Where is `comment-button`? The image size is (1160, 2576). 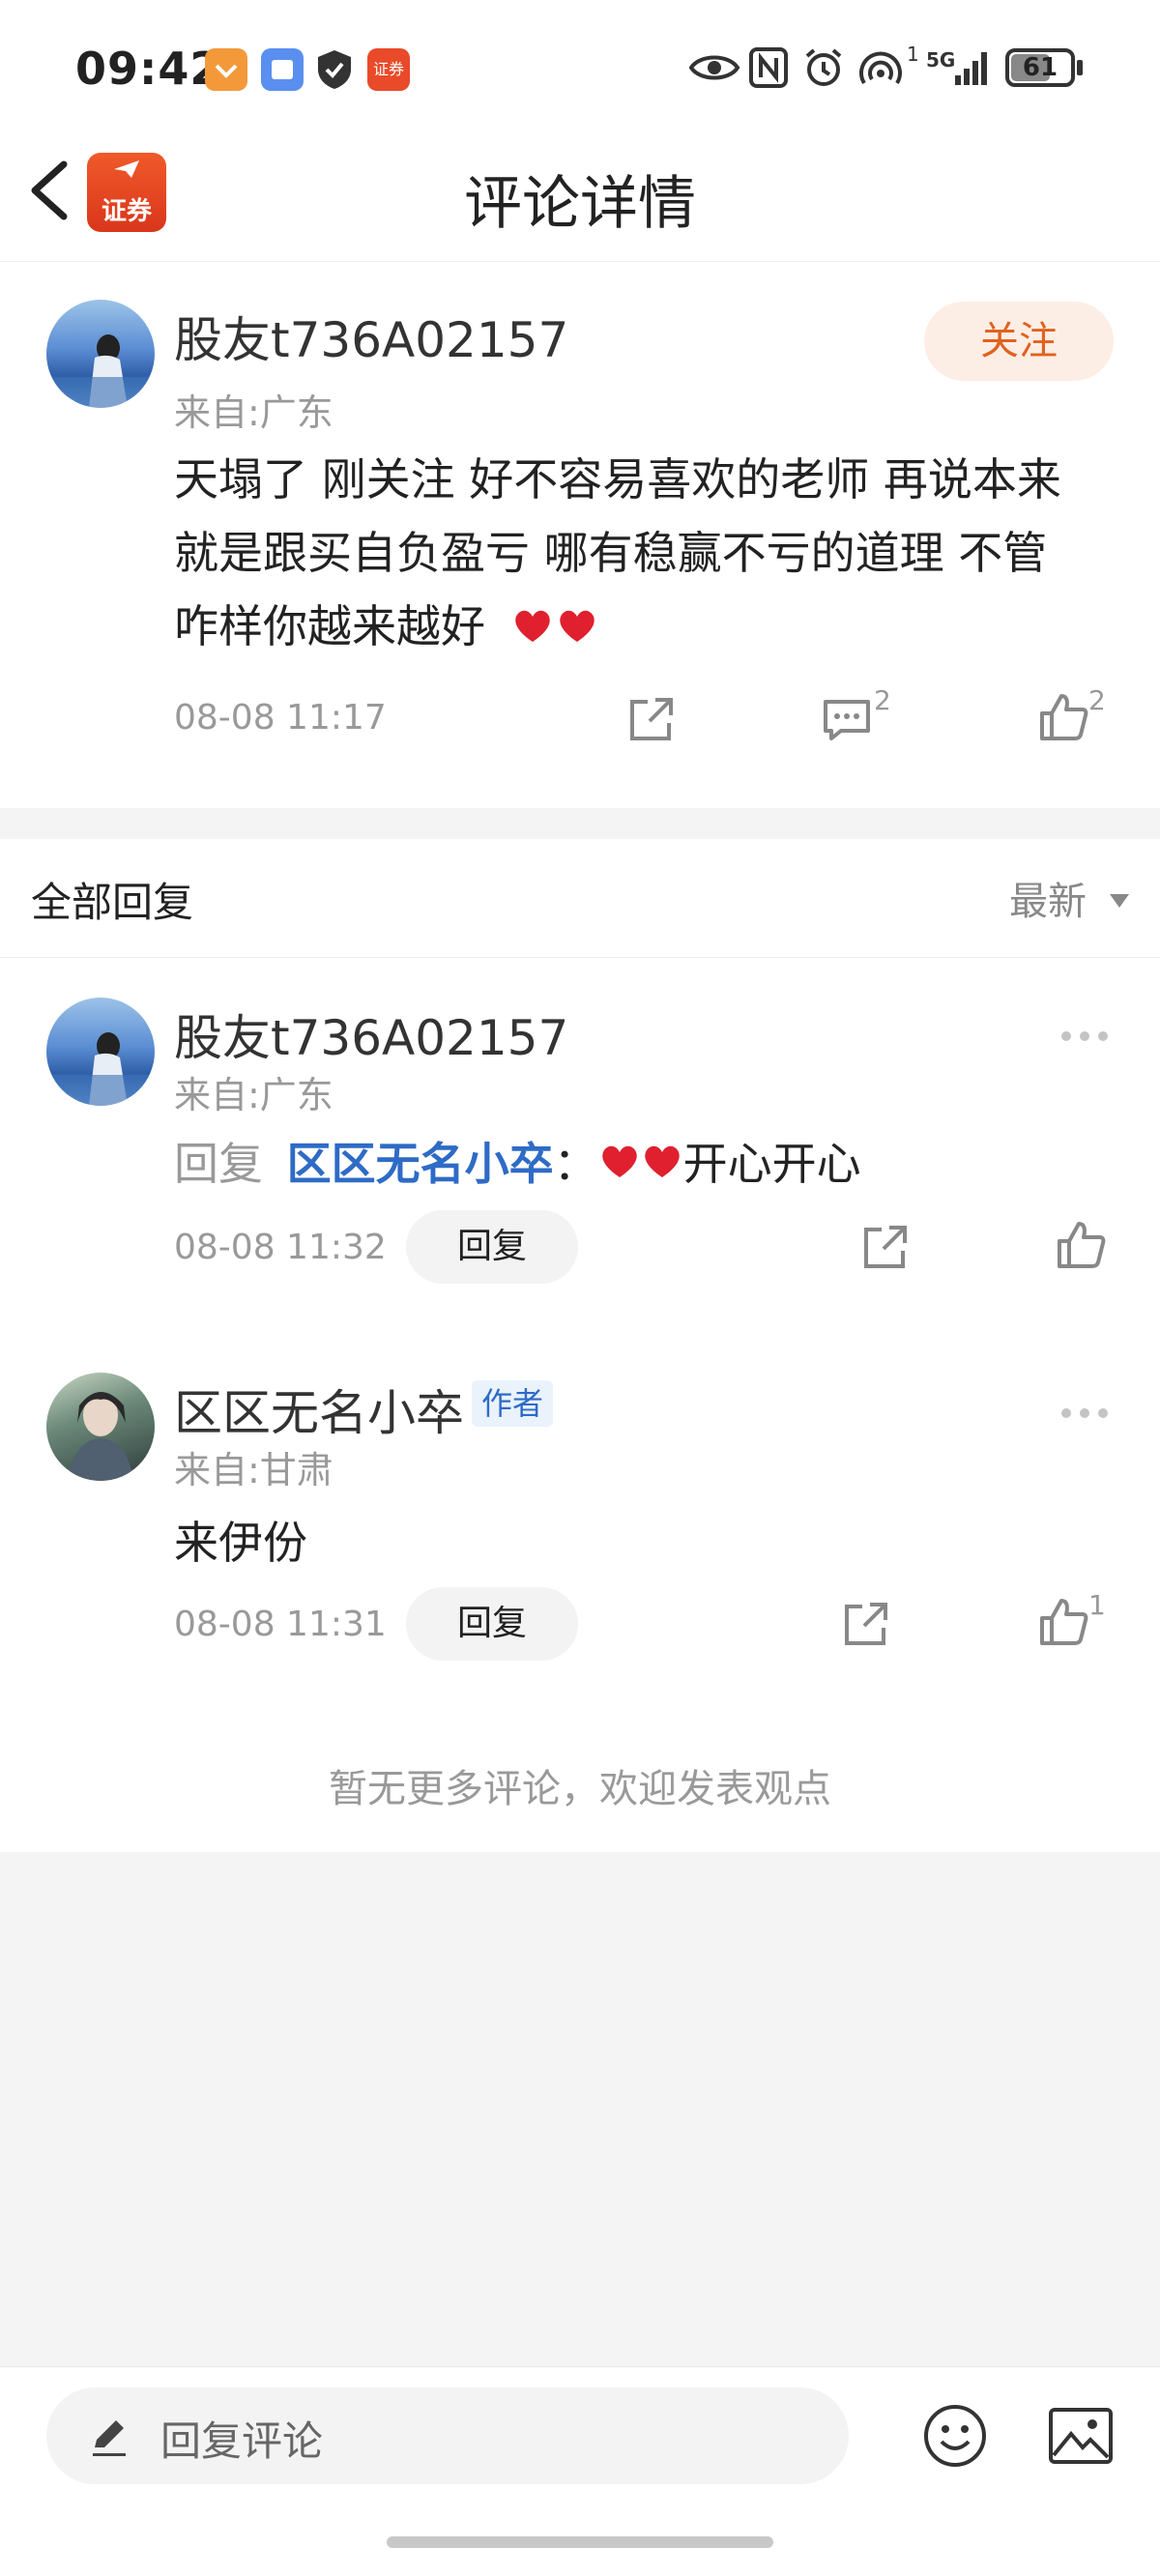
comment-button is located at coordinates (847, 721).